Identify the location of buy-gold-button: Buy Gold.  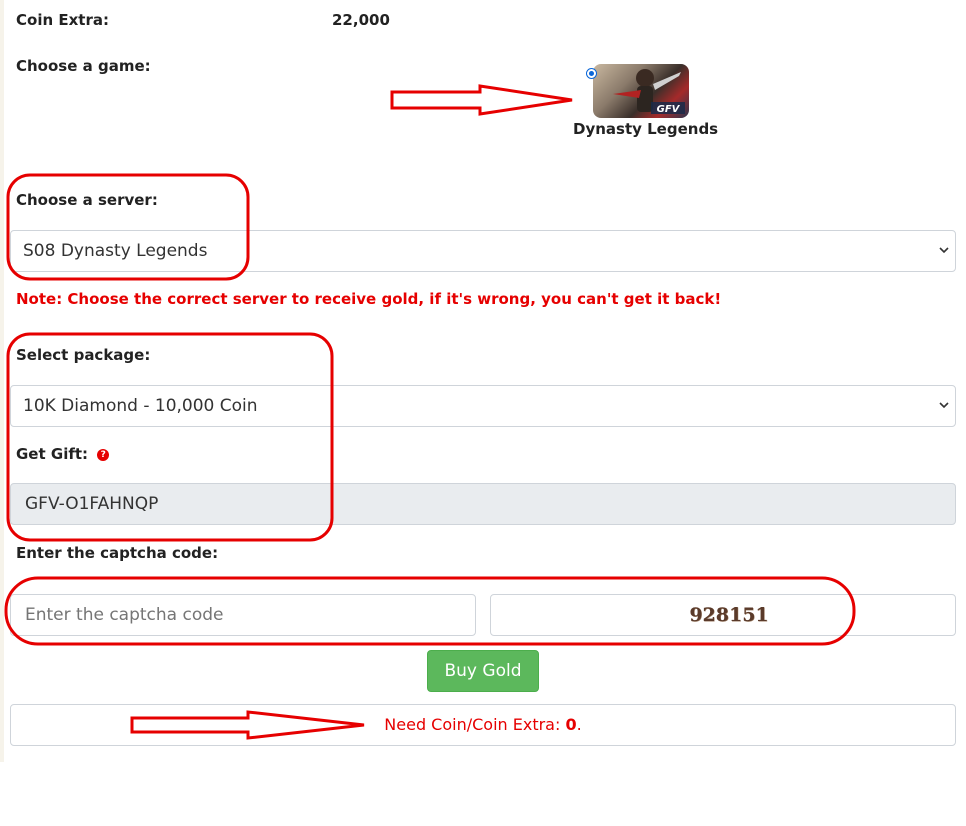
(483, 671).